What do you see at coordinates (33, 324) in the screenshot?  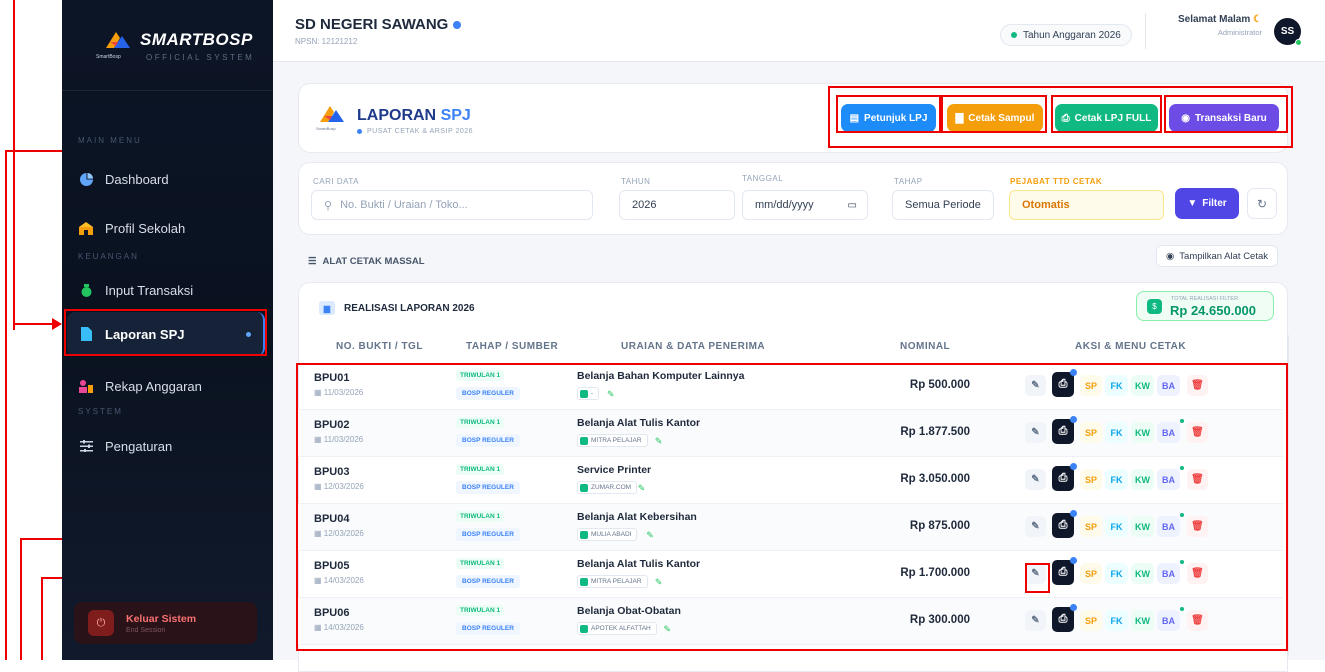 I see `annotation-line` at bounding box center [33, 324].